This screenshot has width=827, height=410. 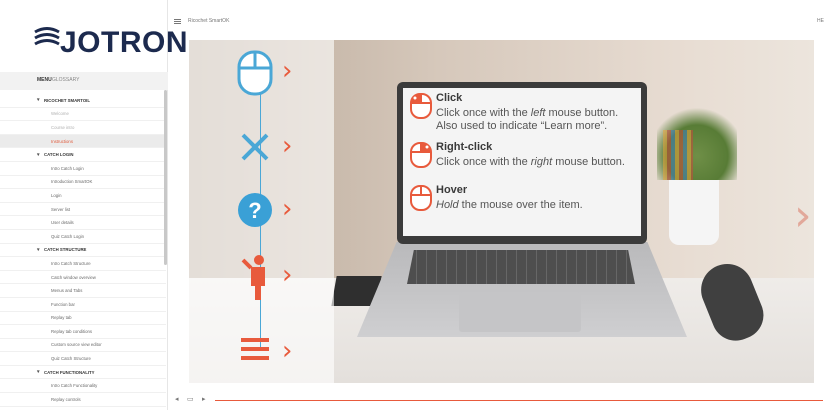 I want to click on plant-pot, so click(x=694, y=207).